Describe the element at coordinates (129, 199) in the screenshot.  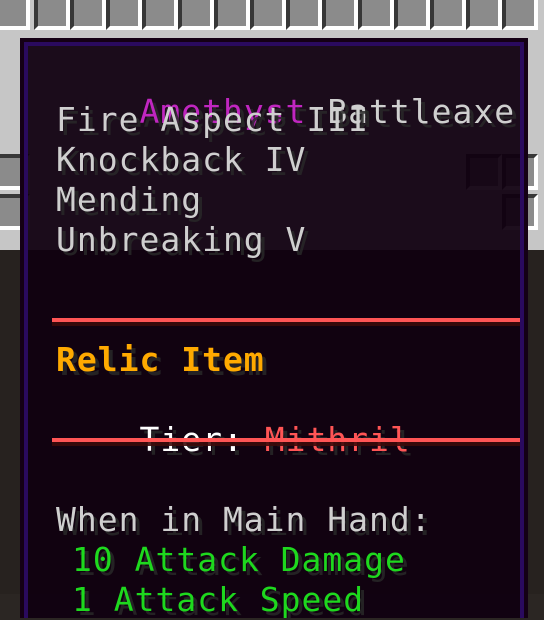
I see `enchantment-line: Mending` at that location.